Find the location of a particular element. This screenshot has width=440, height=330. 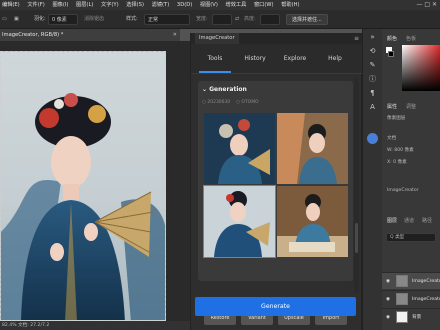

paths-tab: 路径 is located at coordinates (427, 221).